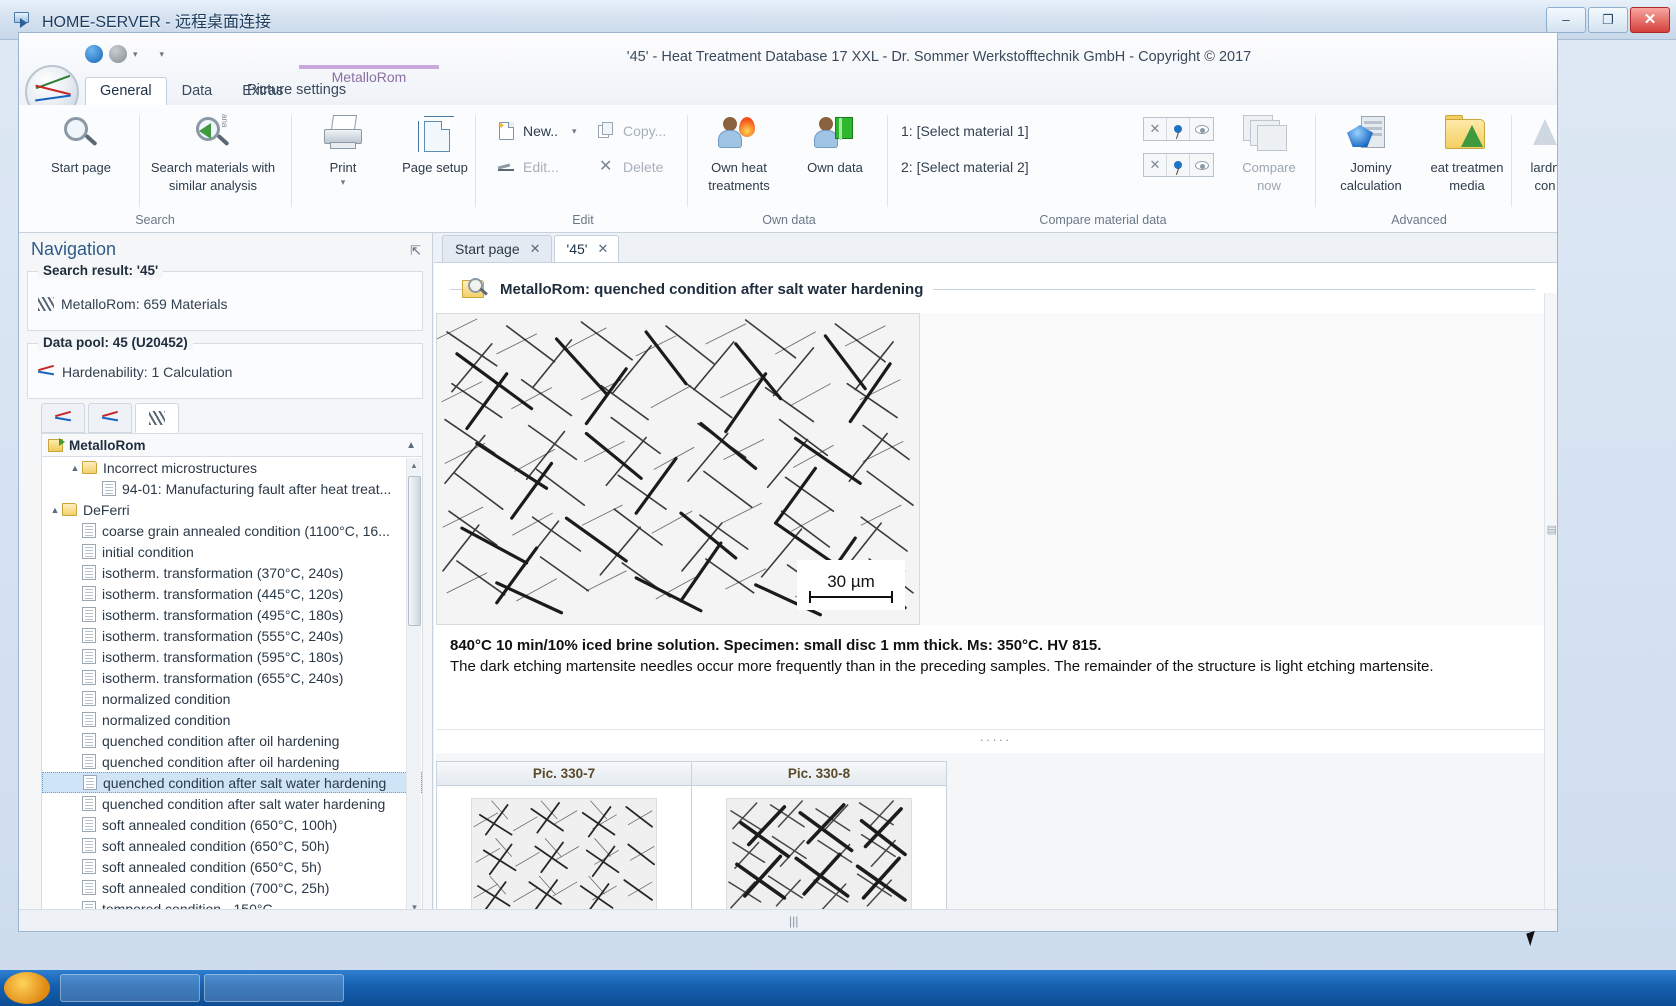 Image resolution: width=1676 pixels, height=1006 pixels. Describe the element at coordinates (343, 182) in the screenshot. I see `print-dropdown-icon: ▾` at that location.